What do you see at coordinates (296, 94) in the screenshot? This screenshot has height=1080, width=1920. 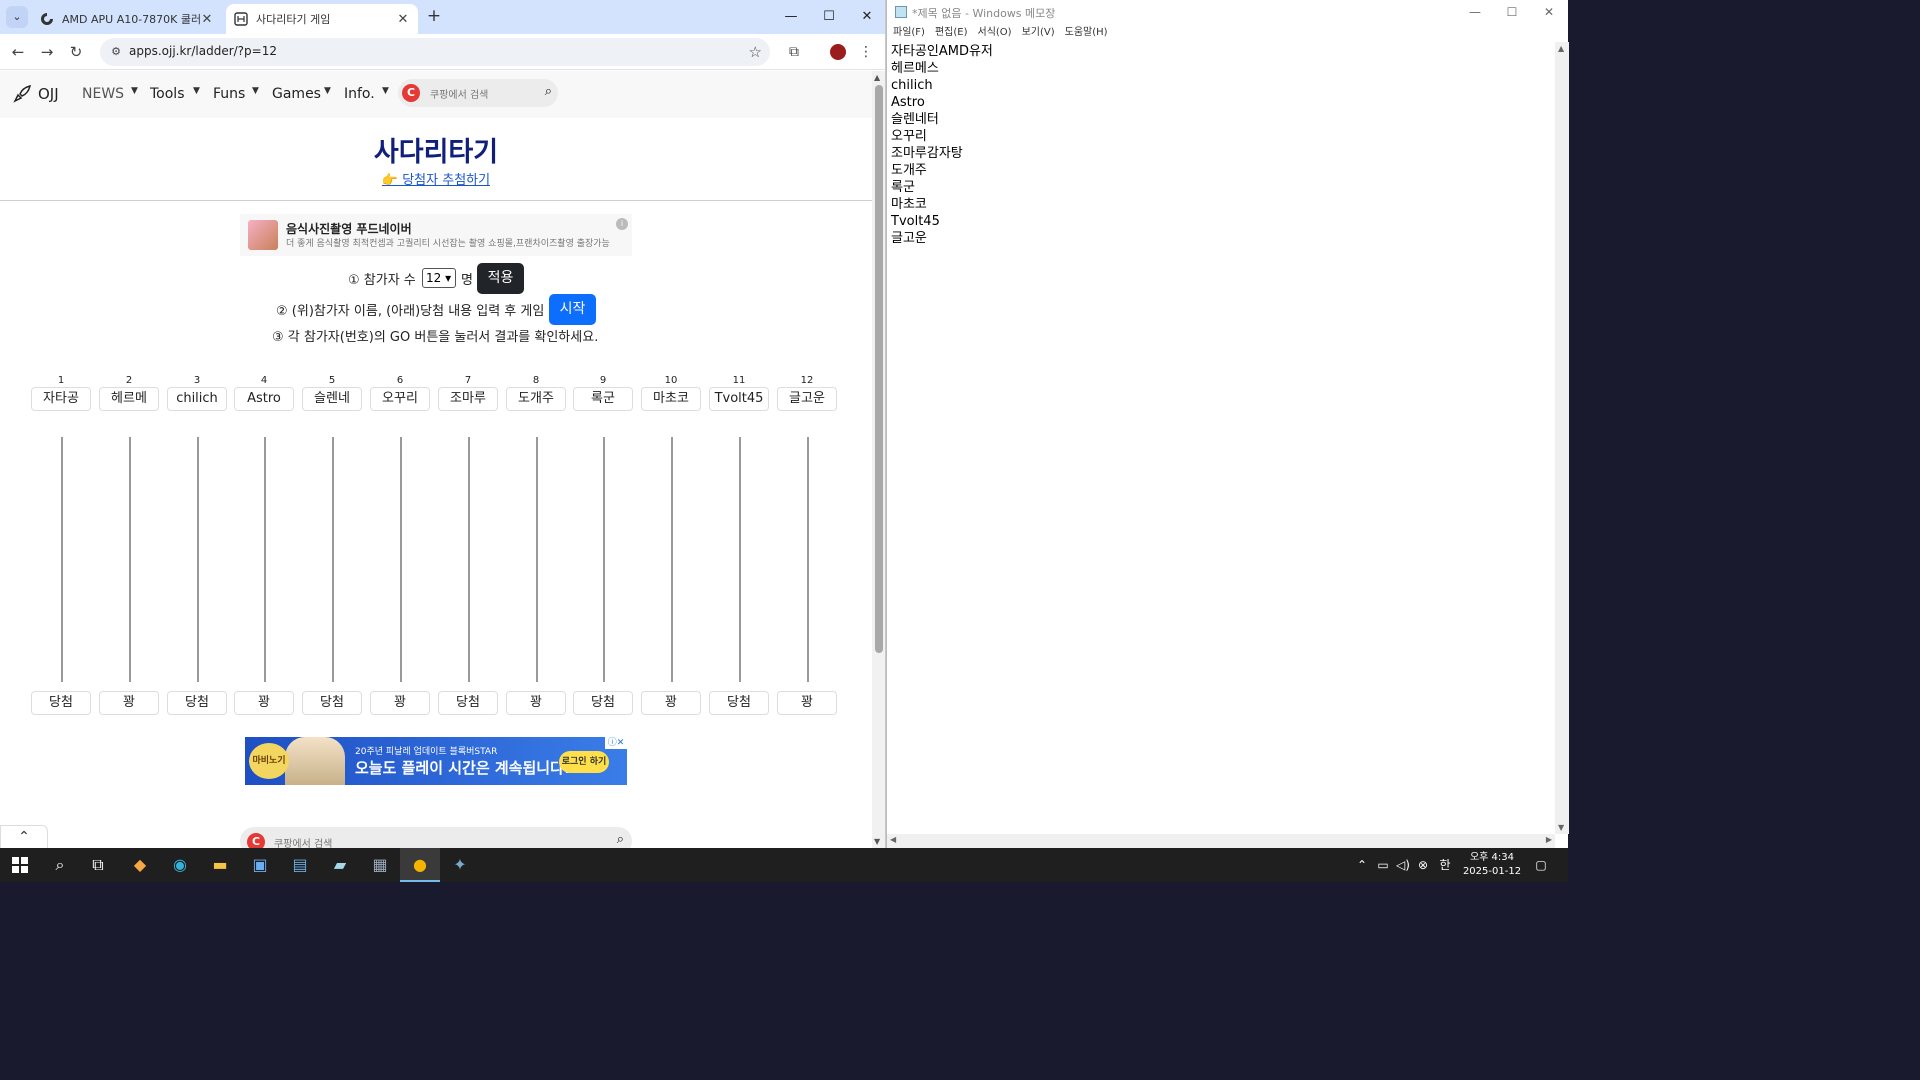 I see `nav-games: Games` at bounding box center [296, 94].